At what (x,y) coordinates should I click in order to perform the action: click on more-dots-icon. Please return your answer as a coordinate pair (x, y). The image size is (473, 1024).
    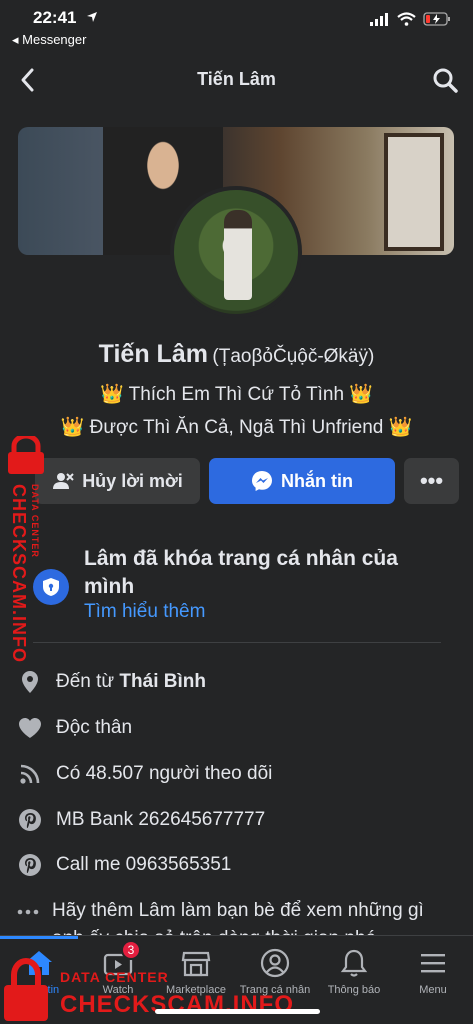
    Looking at the image, I should click on (28, 912).